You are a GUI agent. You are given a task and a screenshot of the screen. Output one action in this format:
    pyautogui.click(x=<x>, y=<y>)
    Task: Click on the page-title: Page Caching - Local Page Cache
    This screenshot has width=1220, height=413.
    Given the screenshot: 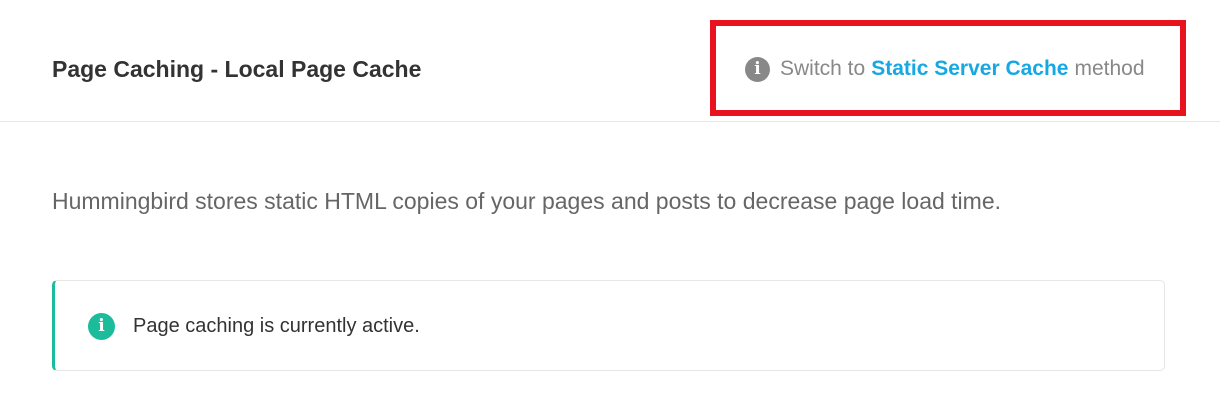 What is the action you would take?
    pyautogui.click(x=237, y=69)
    